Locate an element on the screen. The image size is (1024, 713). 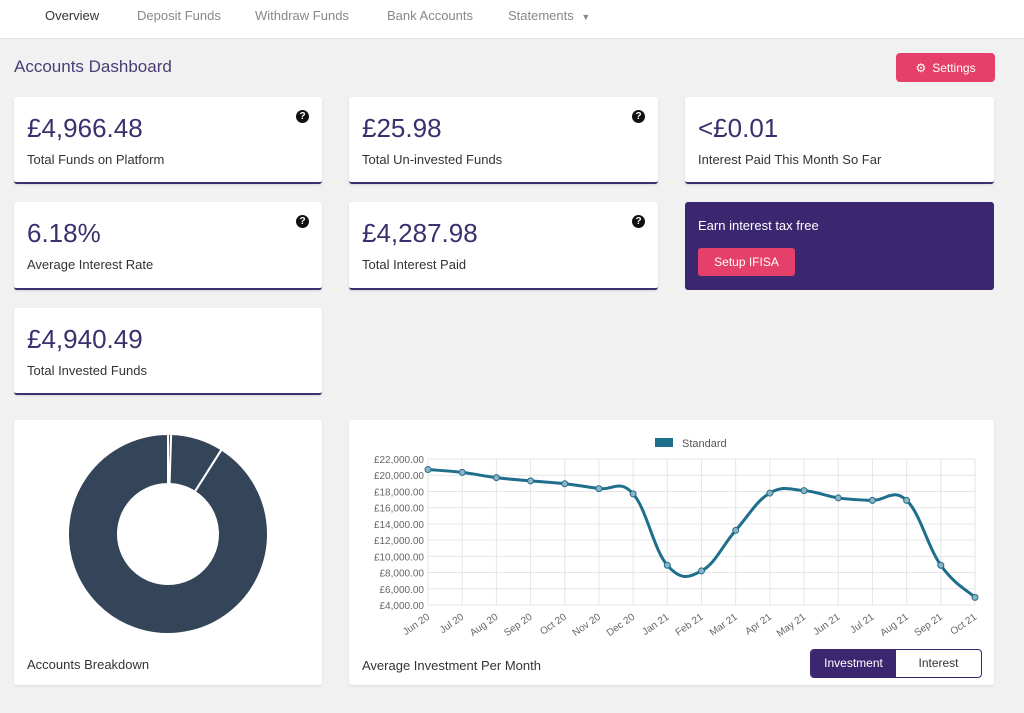
y-tick-label: £10,000.00 is located at coordinates (399, 557).